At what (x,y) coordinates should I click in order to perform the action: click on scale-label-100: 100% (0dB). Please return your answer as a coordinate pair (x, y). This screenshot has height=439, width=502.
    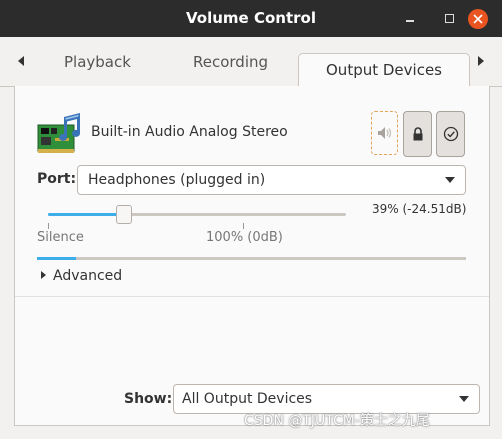
    Looking at the image, I should click on (244, 237).